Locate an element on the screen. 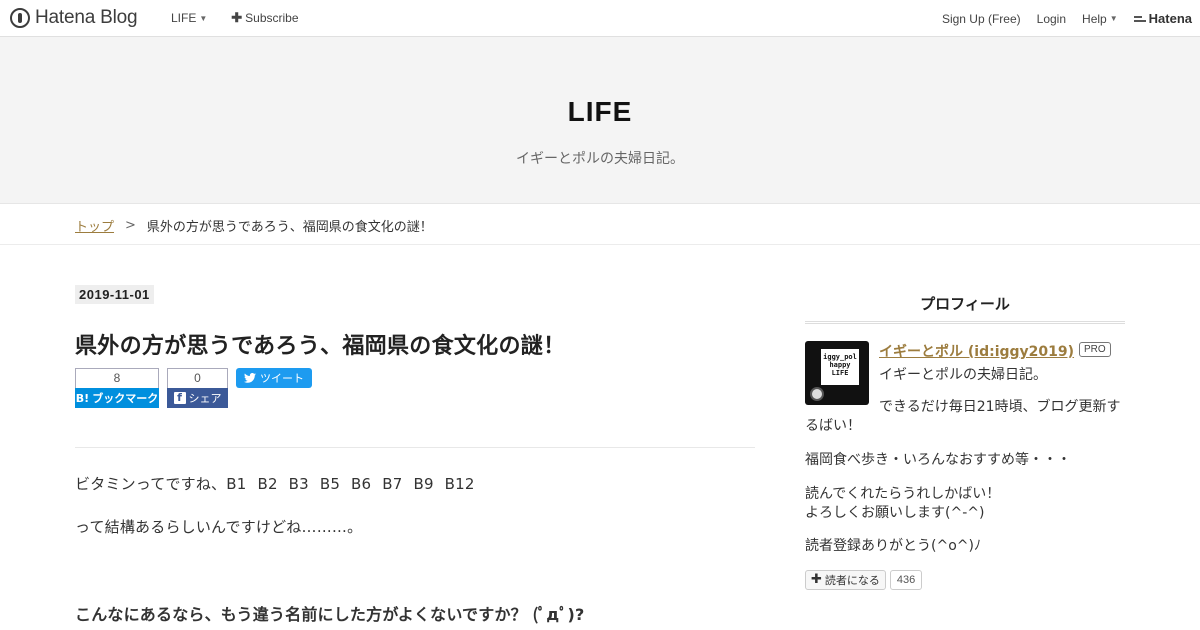 This screenshot has width=1200, height=630. blog-title: LIFE is located at coordinates (600, 112).